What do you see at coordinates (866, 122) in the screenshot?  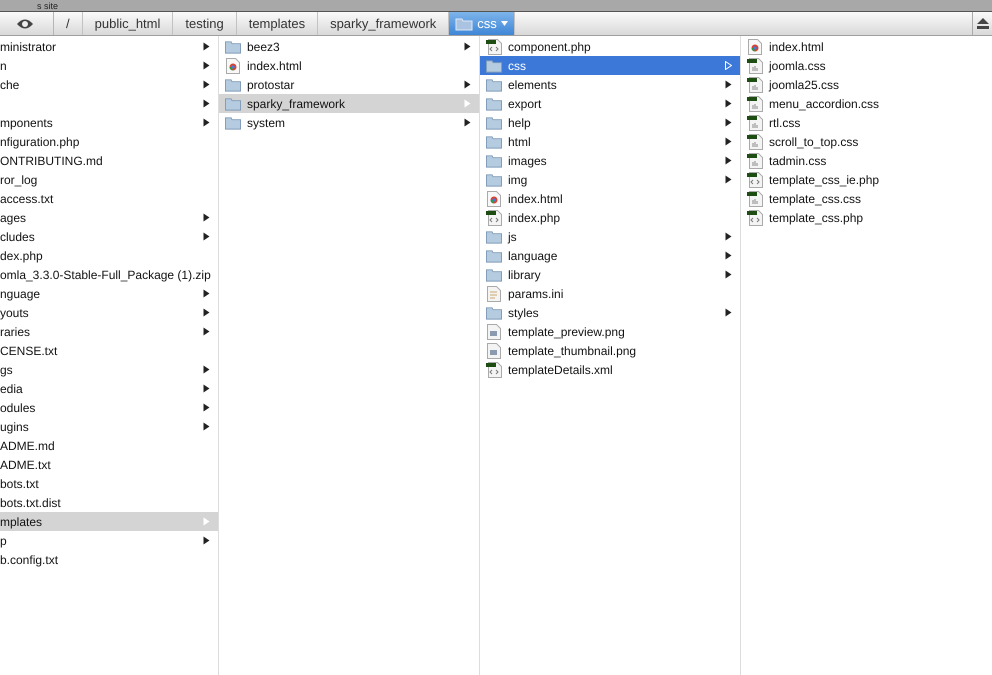 I see `file-row: rtl.css` at bounding box center [866, 122].